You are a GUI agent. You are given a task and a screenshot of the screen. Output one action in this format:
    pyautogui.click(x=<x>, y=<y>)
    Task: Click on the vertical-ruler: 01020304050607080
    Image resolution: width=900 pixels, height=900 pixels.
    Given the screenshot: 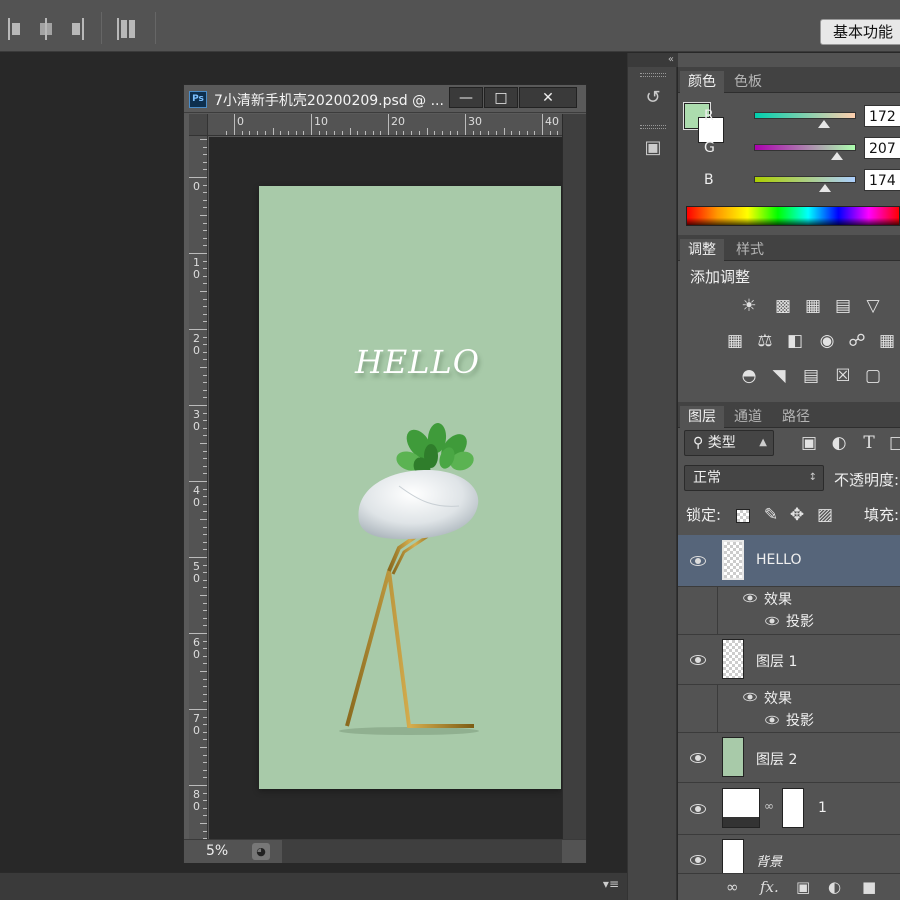 What is the action you would take?
    pyautogui.click(x=198, y=487)
    